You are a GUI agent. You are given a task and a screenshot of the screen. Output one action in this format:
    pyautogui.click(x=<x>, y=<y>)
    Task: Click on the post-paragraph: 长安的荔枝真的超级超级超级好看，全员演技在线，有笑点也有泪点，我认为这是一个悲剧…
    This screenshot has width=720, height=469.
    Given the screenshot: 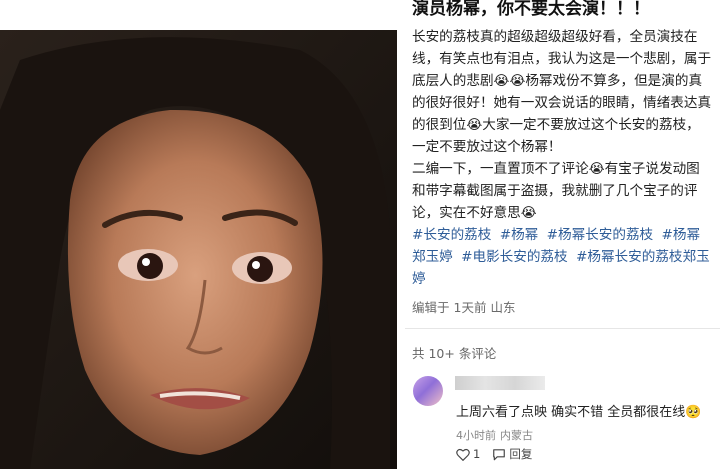 What is the action you would take?
    pyautogui.click(x=562, y=92)
    